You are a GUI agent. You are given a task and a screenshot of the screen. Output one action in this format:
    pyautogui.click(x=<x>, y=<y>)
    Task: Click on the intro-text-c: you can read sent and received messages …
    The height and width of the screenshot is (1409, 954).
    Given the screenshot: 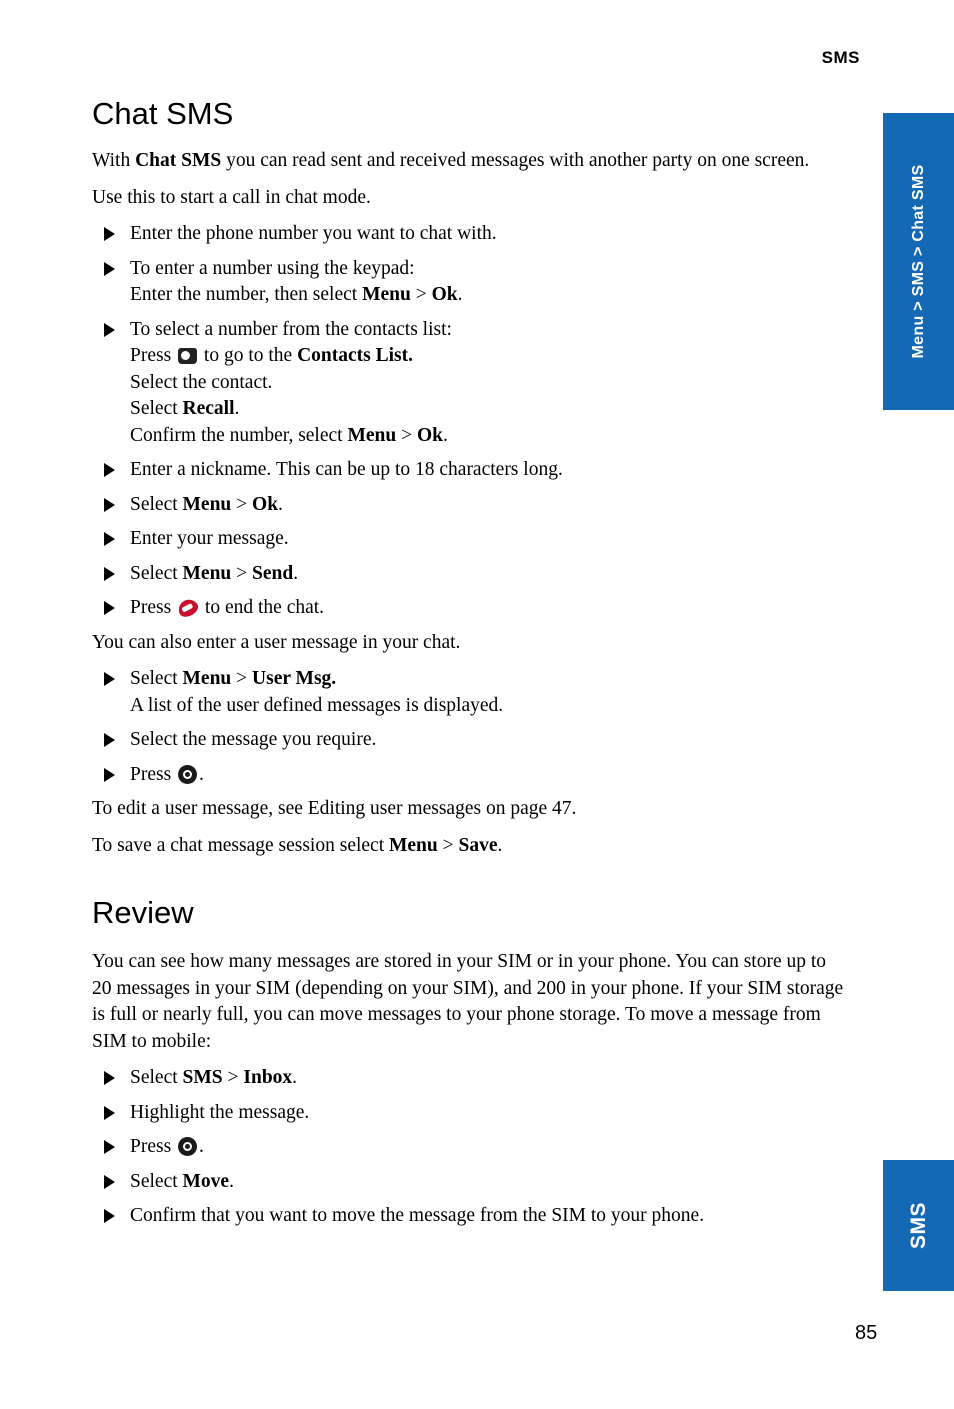 What is the action you would take?
    pyautogui.click(x=515, y=160)
    